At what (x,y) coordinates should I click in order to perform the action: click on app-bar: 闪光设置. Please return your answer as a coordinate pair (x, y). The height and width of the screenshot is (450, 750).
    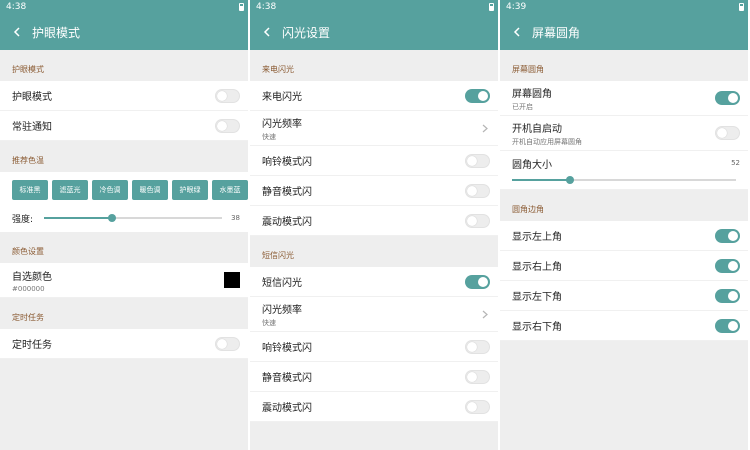
    Looking at the image, I should click on (374, 32).